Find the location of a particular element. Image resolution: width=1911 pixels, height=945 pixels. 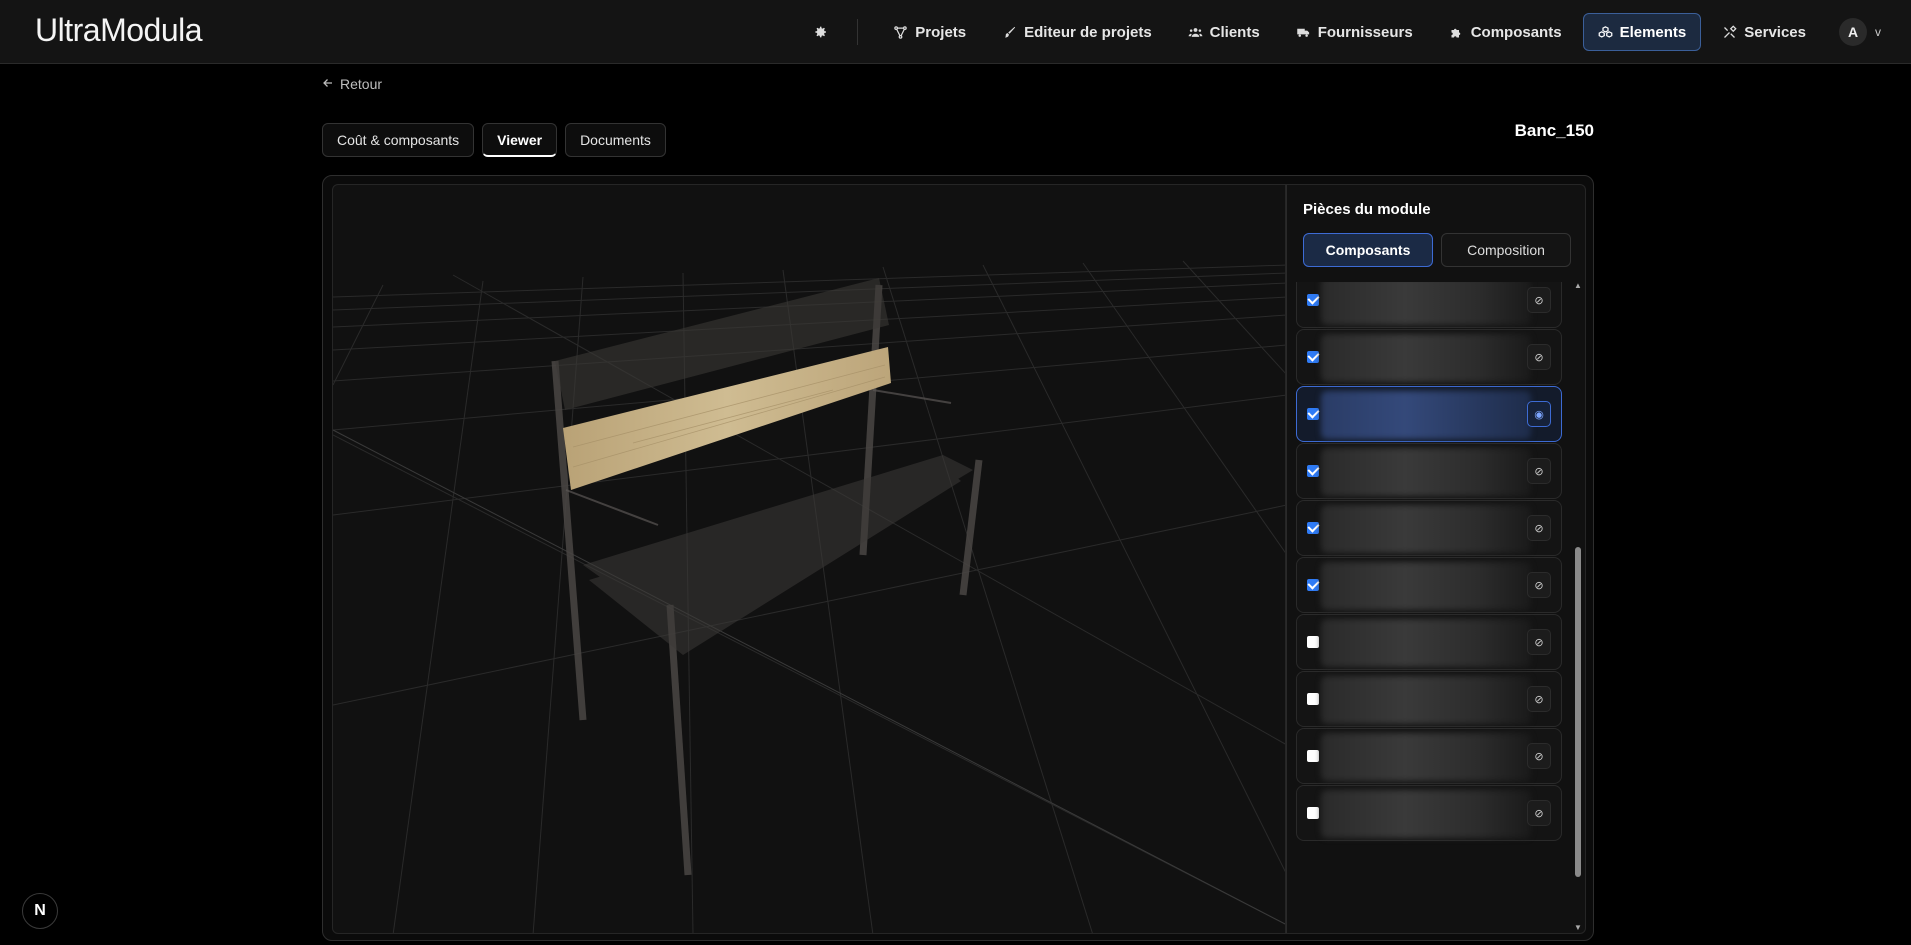

nav-label: Projets is located at coordinates (941, 32).